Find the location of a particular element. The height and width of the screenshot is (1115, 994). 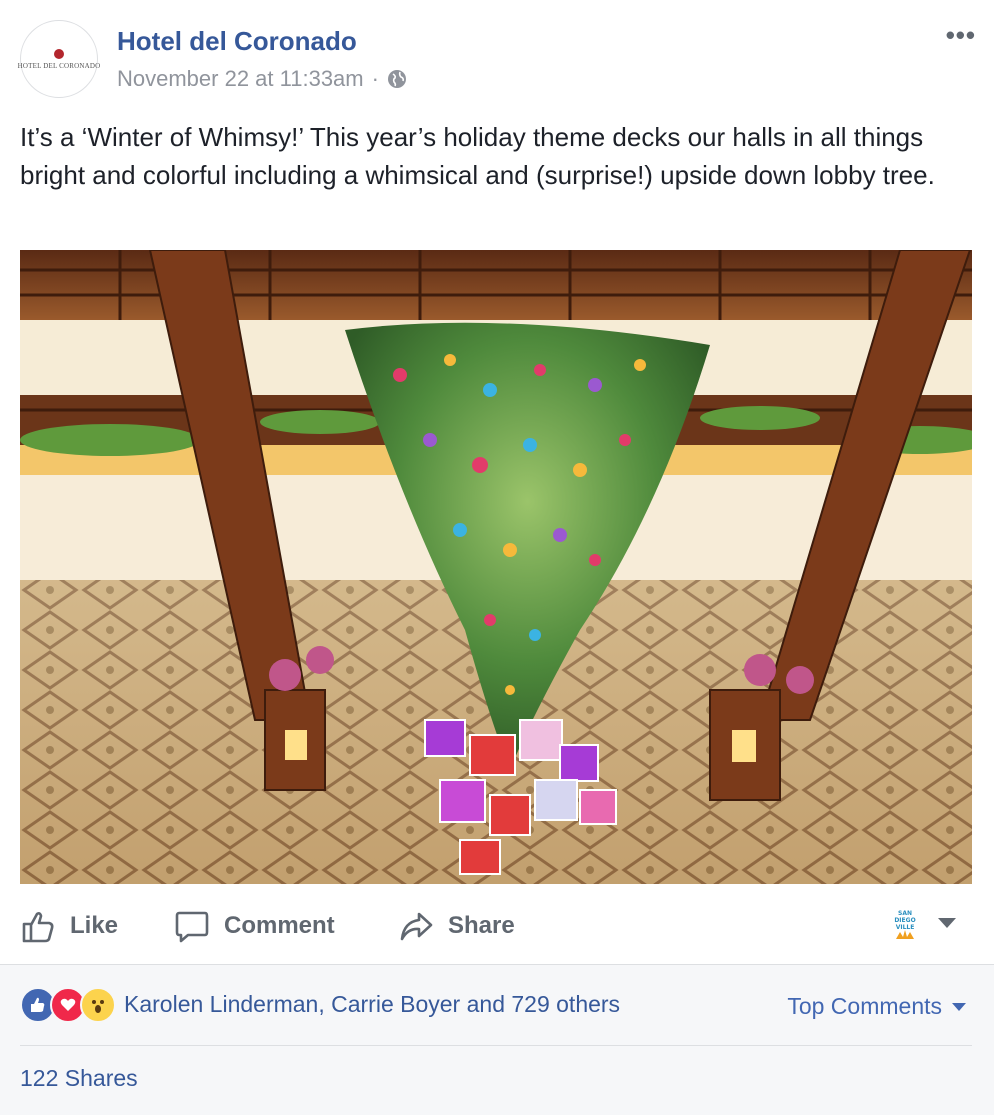

share-arrow-icon is located at coordinates (416, 926).